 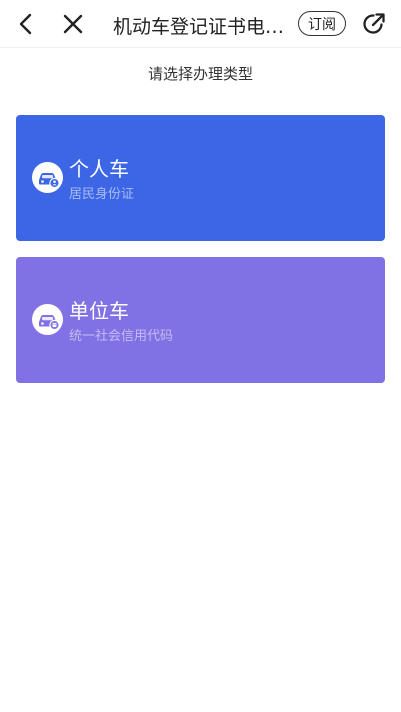 I want to click on page-title: 机动车登记证书电子化, so click(x=202, y=27).